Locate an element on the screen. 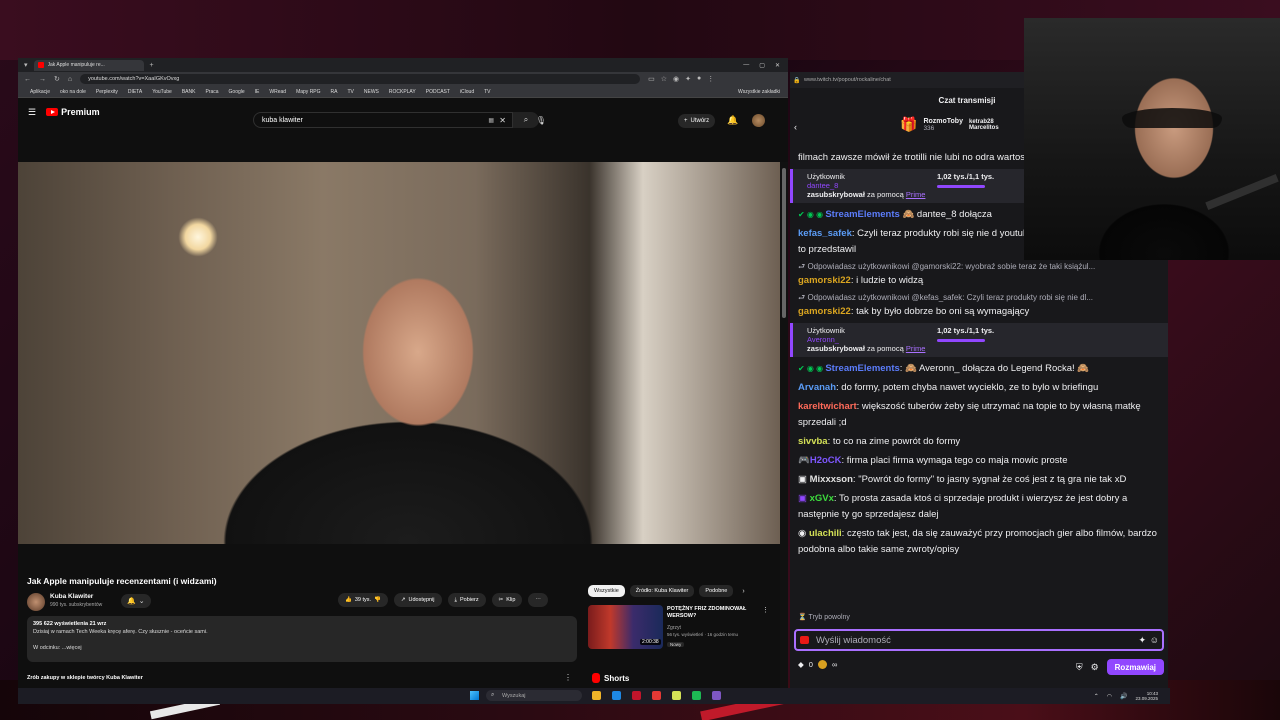 The width and height of the screenshot is (1280, 720). bookmark-item: NEWS is located at coordinates (371, 92).